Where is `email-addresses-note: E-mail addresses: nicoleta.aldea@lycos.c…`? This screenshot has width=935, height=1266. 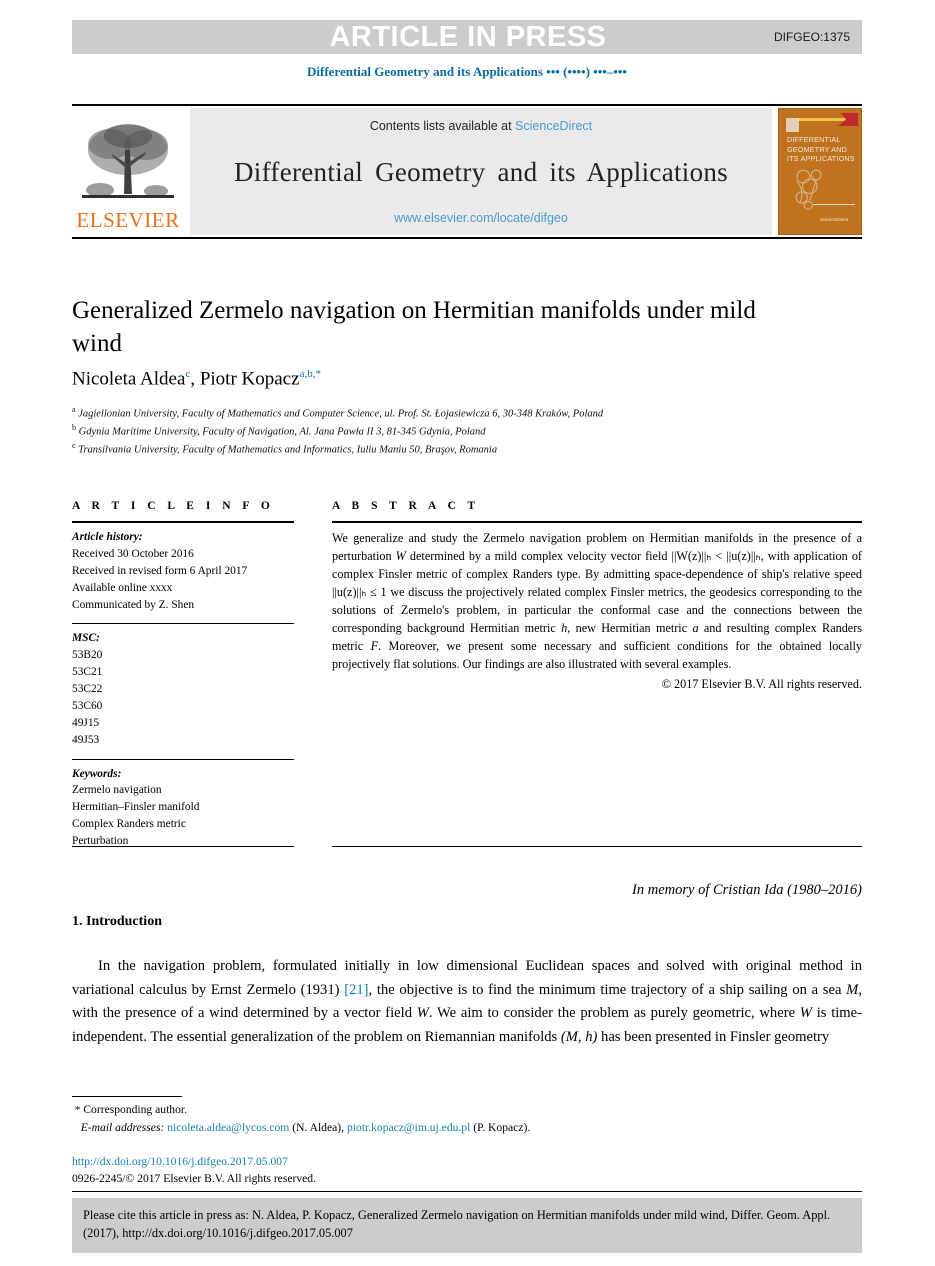
email-addresses-note: E-mail addresses: nicoleta.aldea@lycos.c… is located at coordinates (467, 1128).